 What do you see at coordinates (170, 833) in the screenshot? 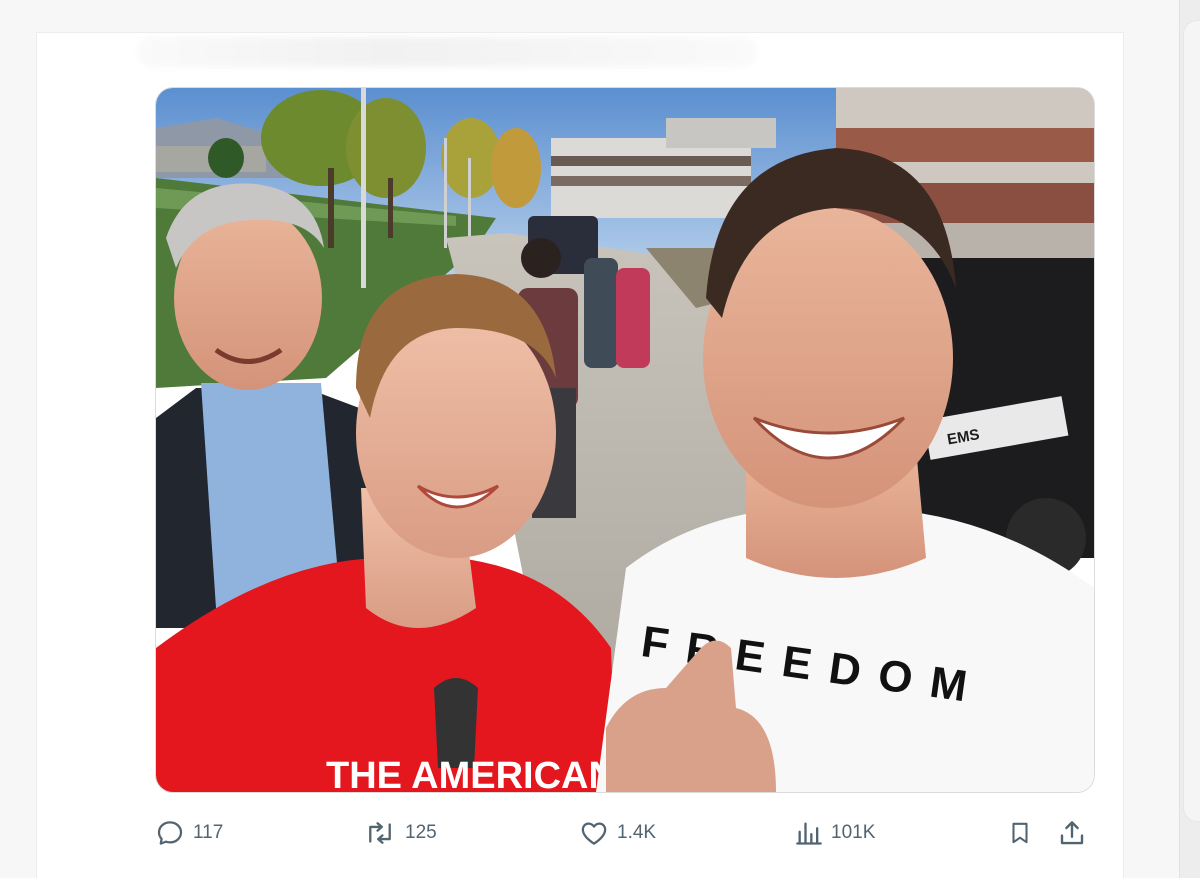
I see `reply-icon` at bounding box center [170, 833].